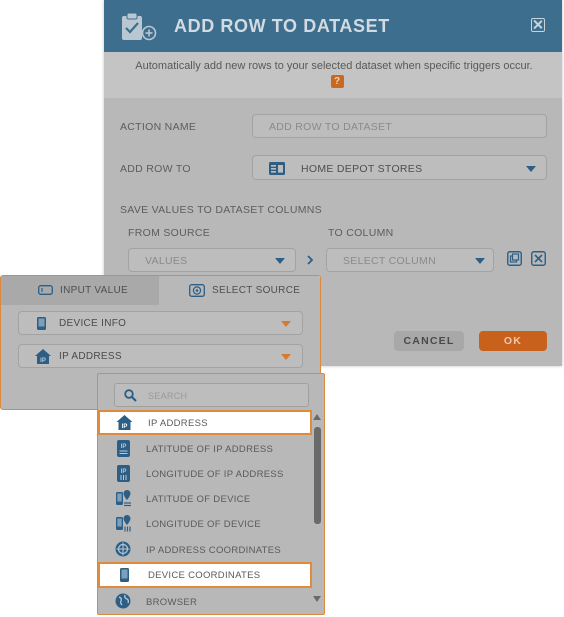 Image resolution: width=564 pixels, height=617 pixels. I want to click on source-dropdown-value: DEVICE INFO, so click(93, 323).